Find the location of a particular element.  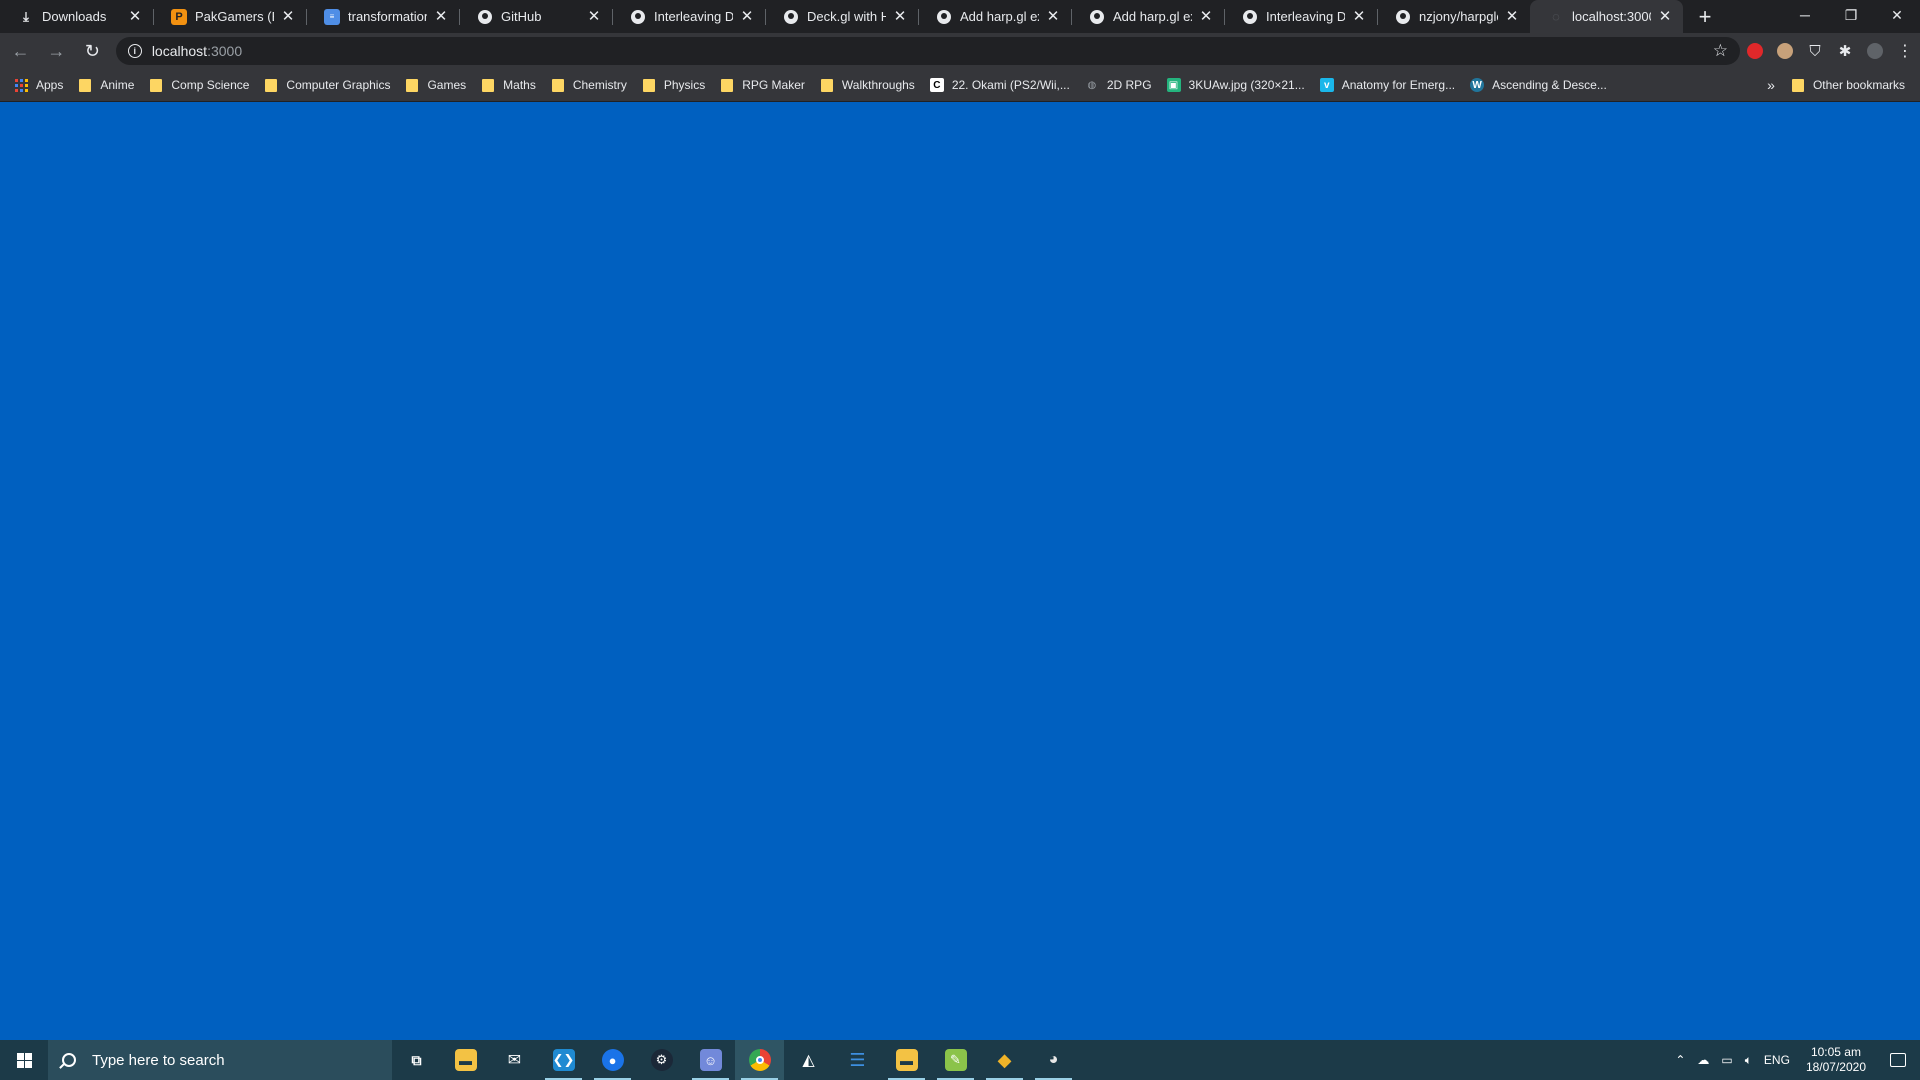

restore-button: ❐ is located at coordinates (1851, 15).